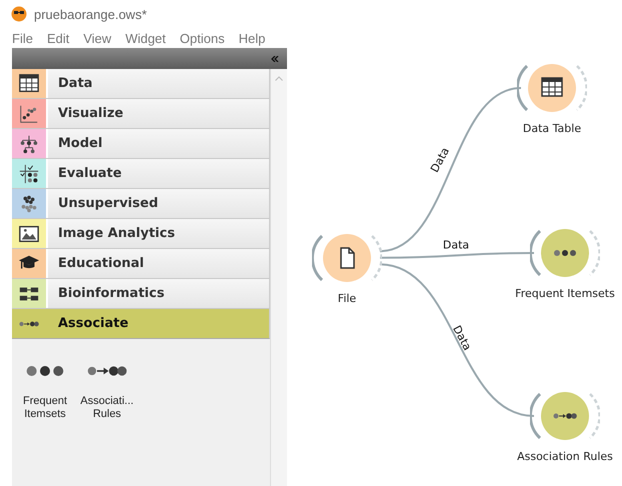 This screenshot has height=486, width=622. What do you see at coordinates (141, 174) in the screenshot?
I see `category-tab: Evaluate` at bounding box center [141, 174].